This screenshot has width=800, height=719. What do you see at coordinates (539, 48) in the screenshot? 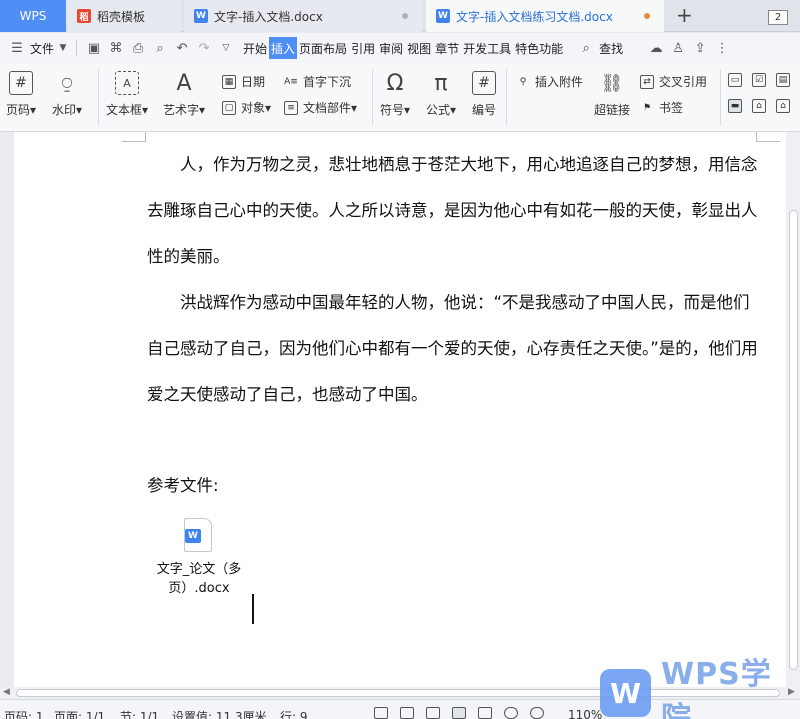
I see `menu-features: 特色功能` at bounding box center [539, 48].